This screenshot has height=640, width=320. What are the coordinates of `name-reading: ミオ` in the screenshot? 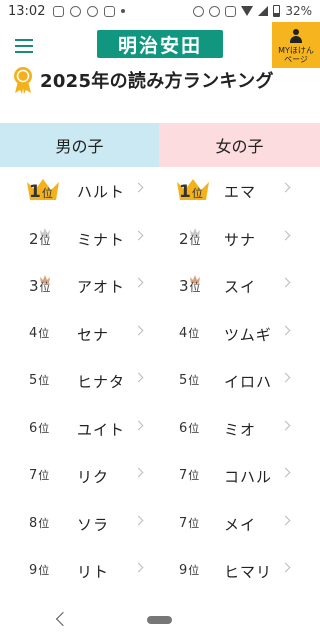 It's located at (240, 429).